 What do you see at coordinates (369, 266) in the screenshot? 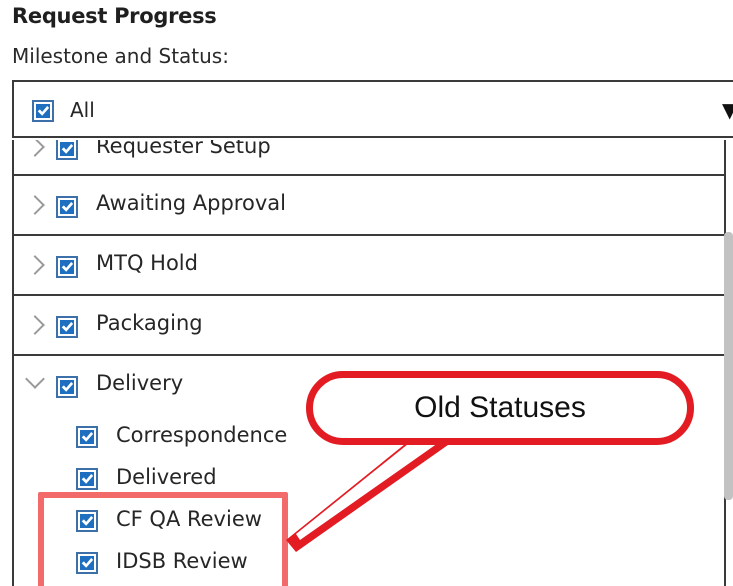
I see `list-item-milestone: MTQ Hold` at bounding box center [369, 266].